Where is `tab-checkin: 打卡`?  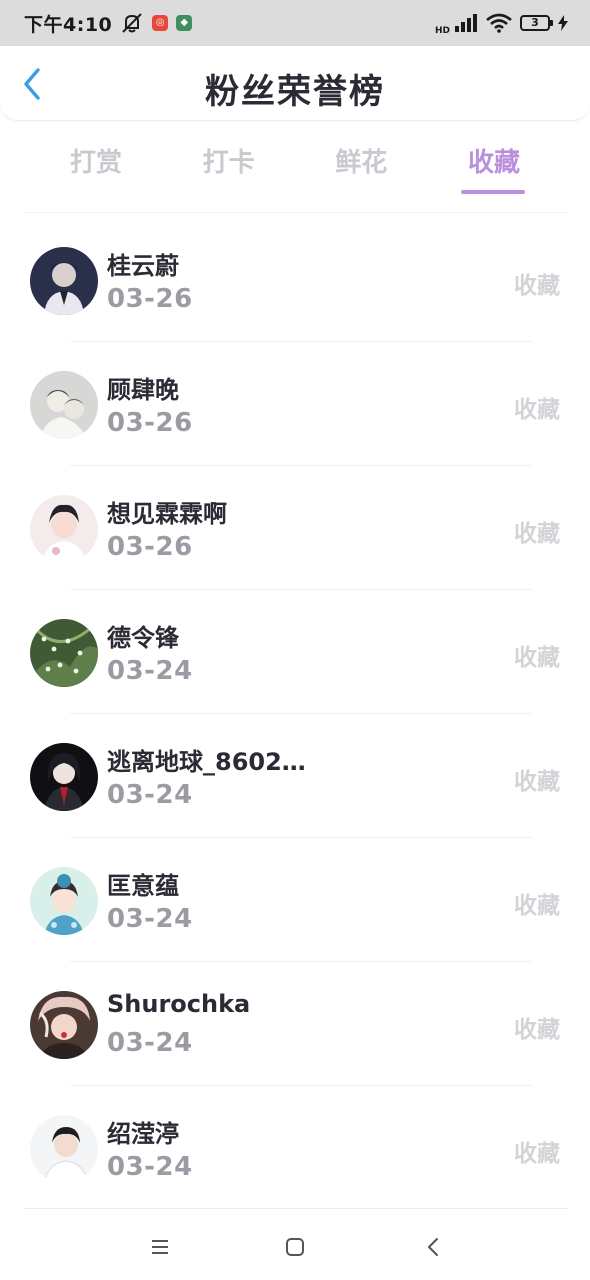
tab-checkin: 打卡 is located at coordinates (229, 167).